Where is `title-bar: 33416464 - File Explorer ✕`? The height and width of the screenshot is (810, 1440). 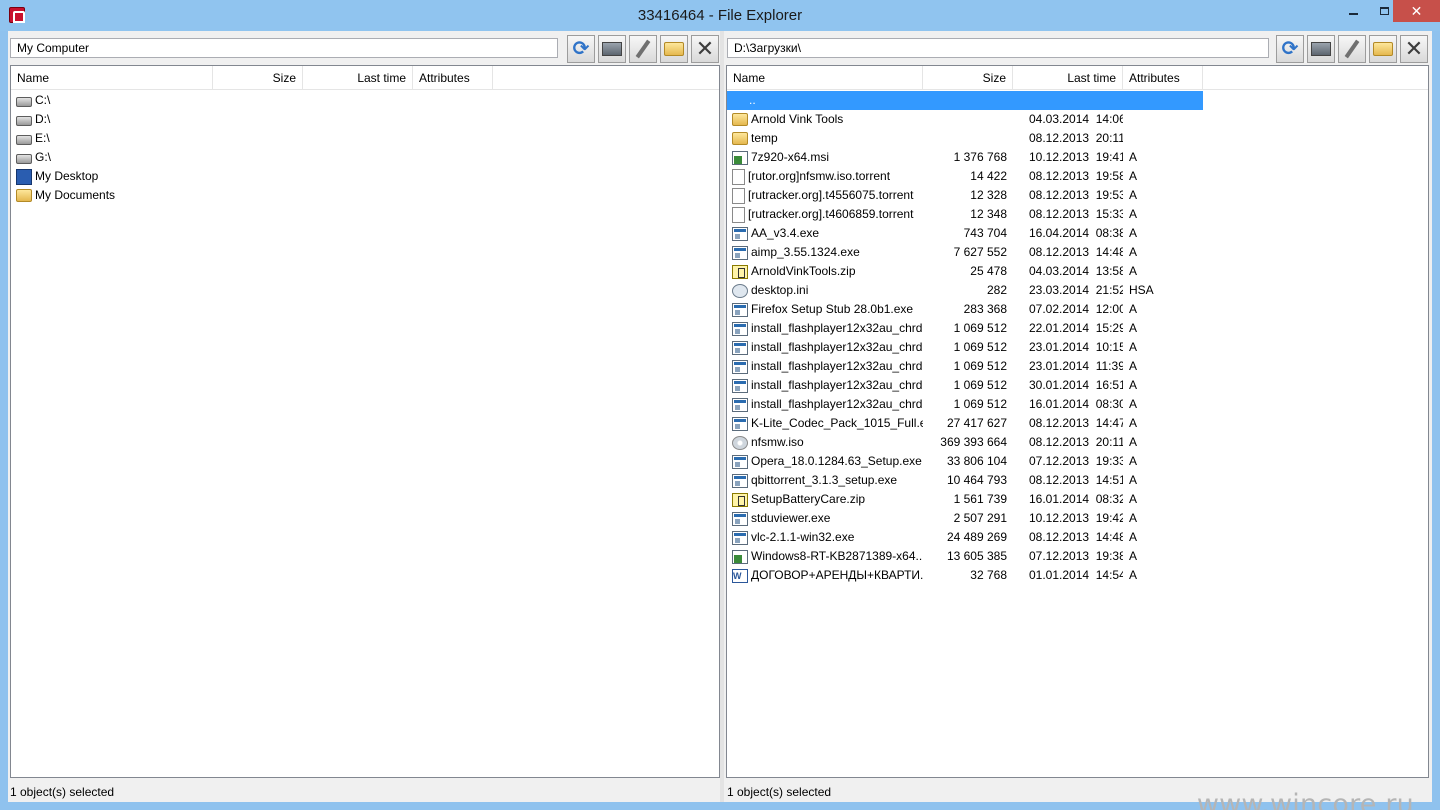
title-bar: 33416464 - File Explorer ✕ is located at coordinates (720, 15).